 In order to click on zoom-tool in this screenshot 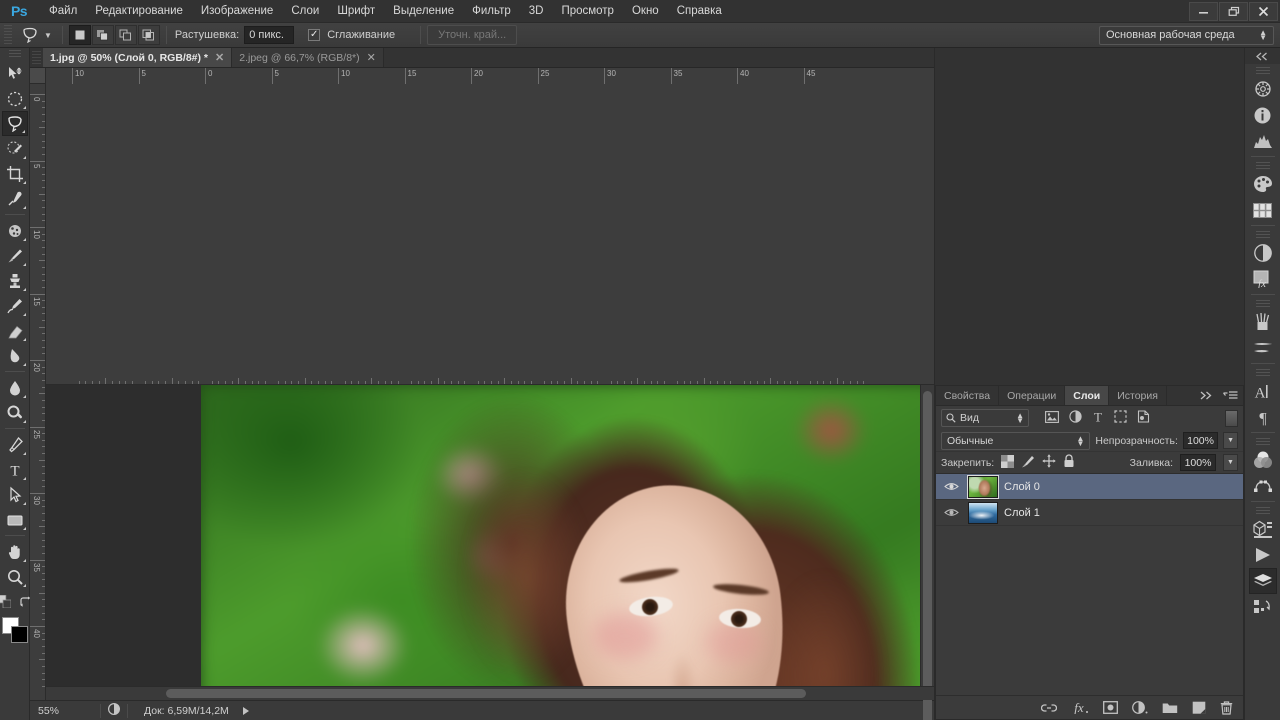, I will do `click(15, 576)`.